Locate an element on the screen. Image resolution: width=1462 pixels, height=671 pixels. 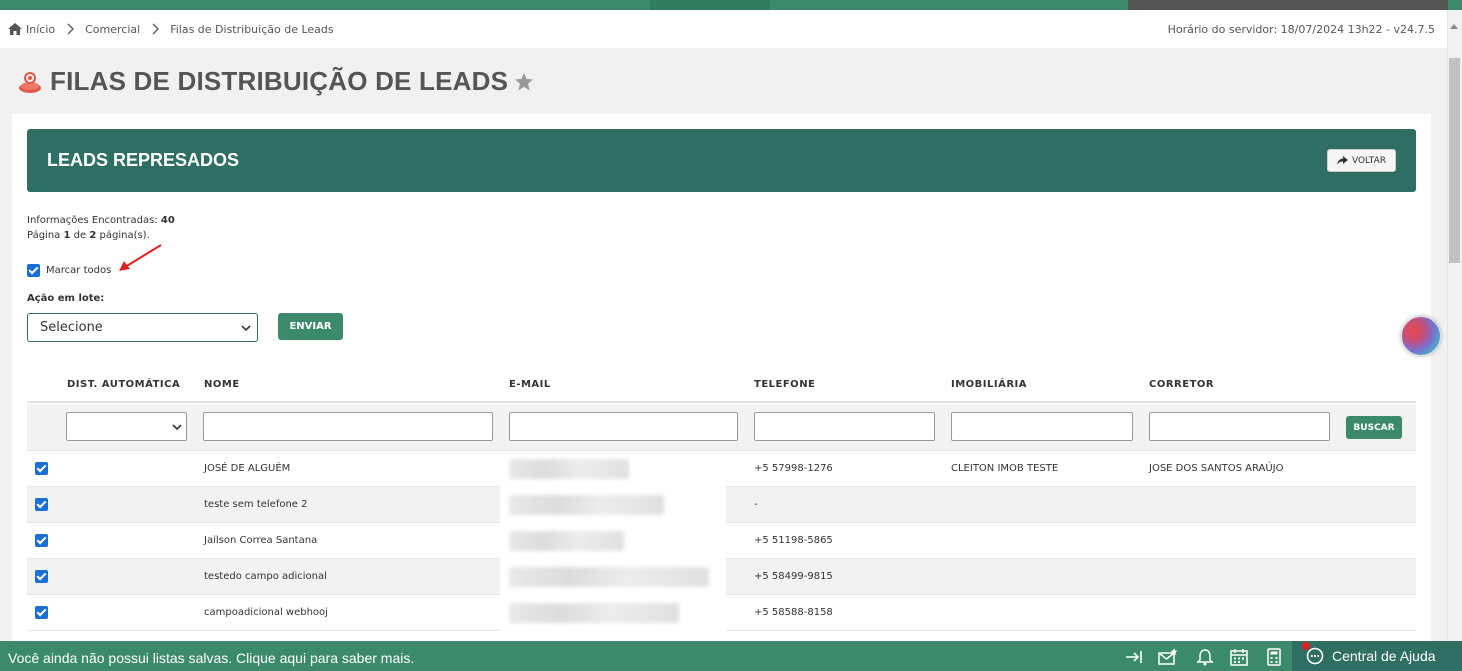
table-row: testedo campo adicional +5 58499-9815 is located at coordinates (721, 577).